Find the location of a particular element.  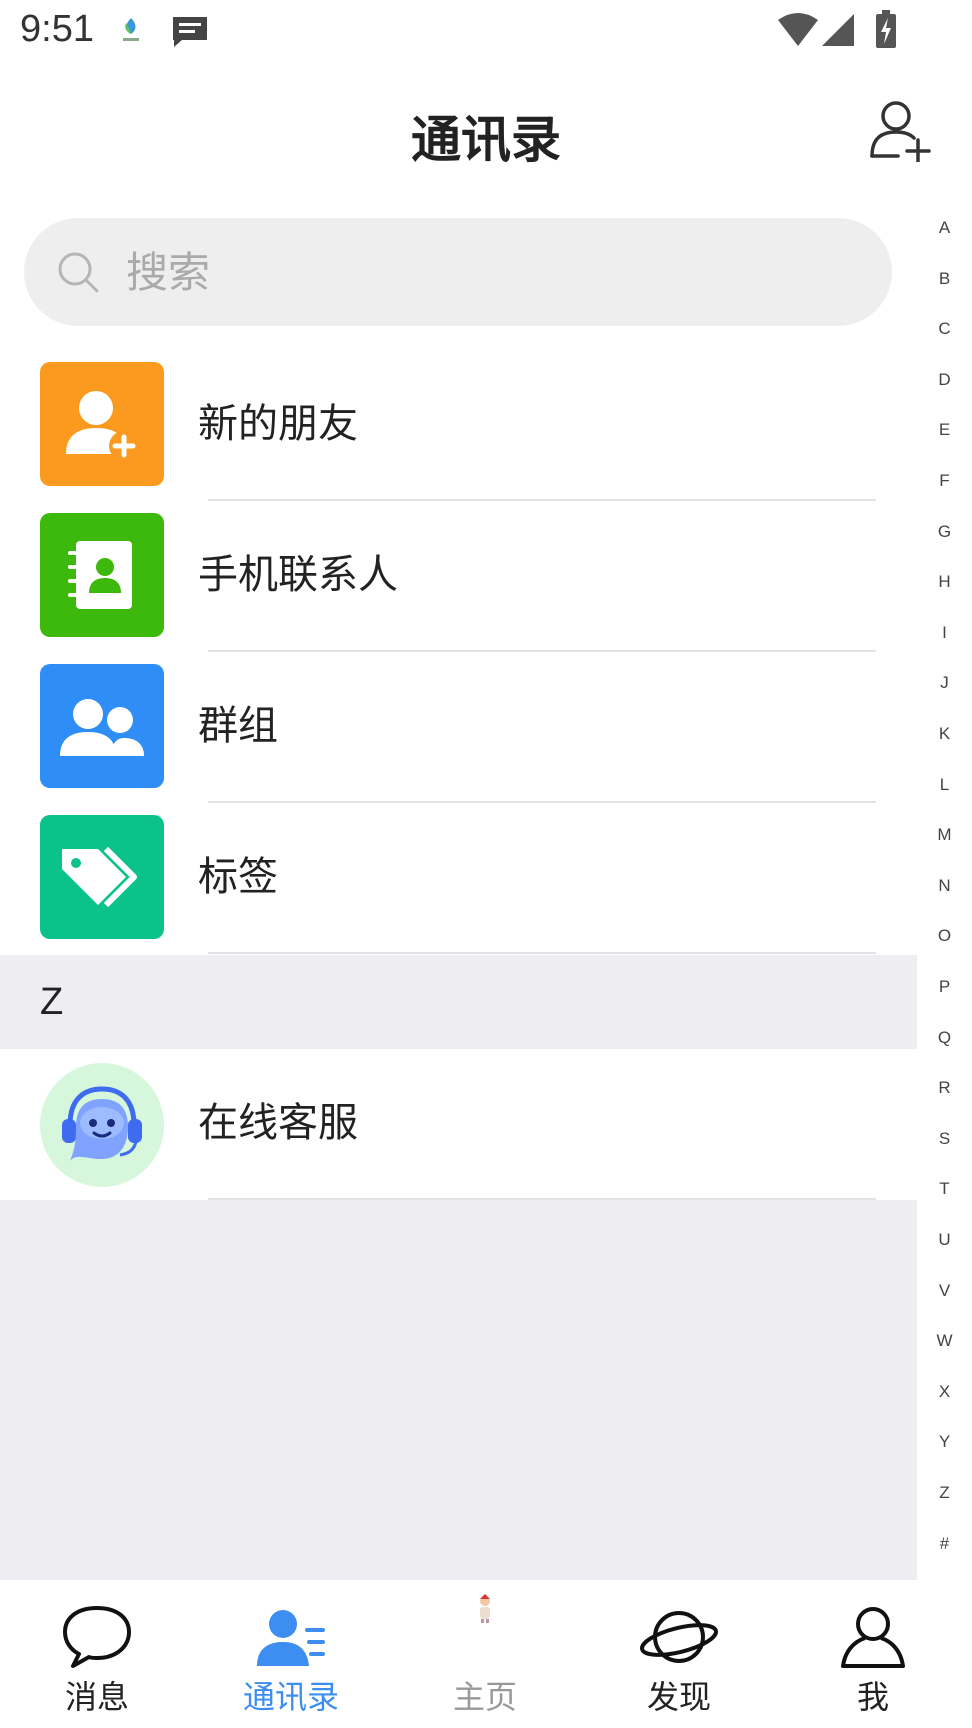

bottom-navigation: 消息 通讯录 主页 发现 我 is located at coordinates (486, 1654).